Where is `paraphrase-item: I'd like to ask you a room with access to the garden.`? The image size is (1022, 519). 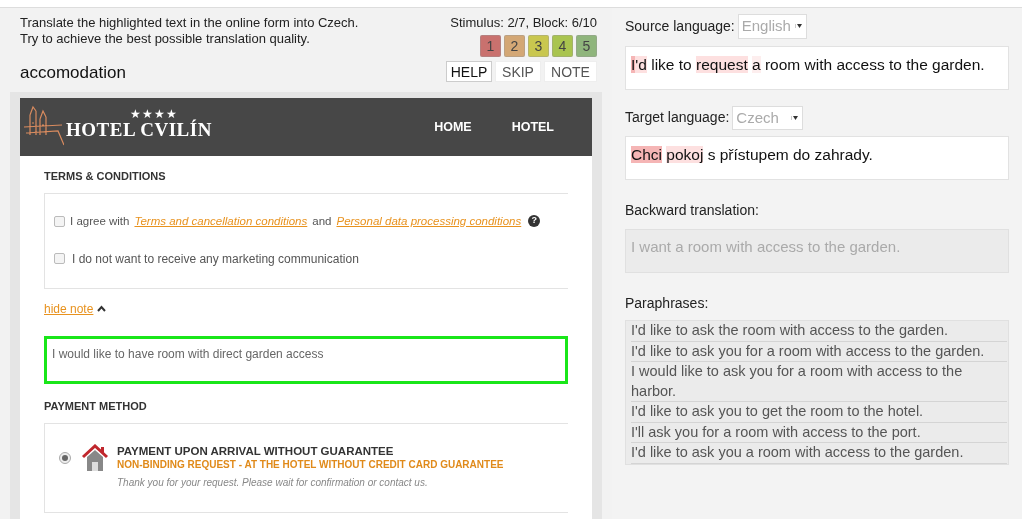 paraphrase-item: I'd like to ask you a room with access to the garden. is located at coordinates (819, 453).